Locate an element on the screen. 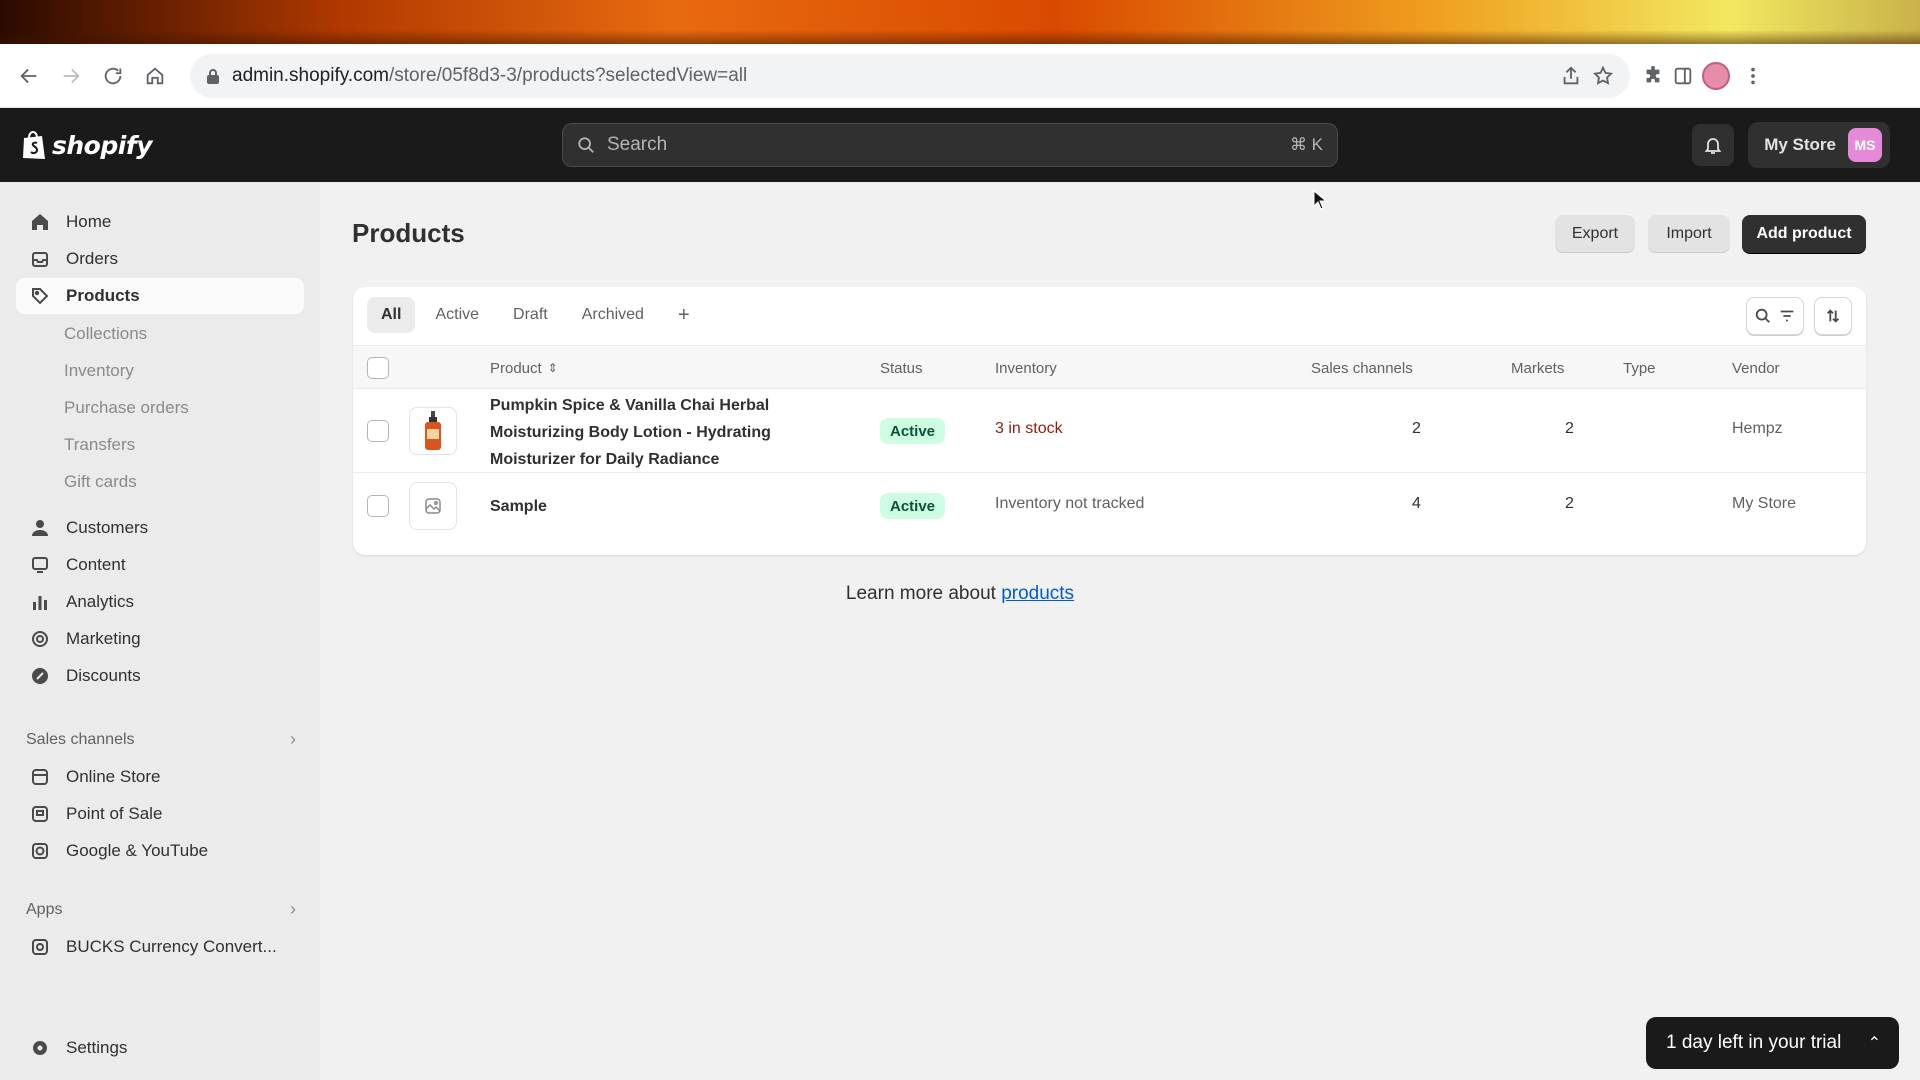 The width and height of the screenshot is (1920, 1080). sort-icon is located at coordinates (1833, 316).